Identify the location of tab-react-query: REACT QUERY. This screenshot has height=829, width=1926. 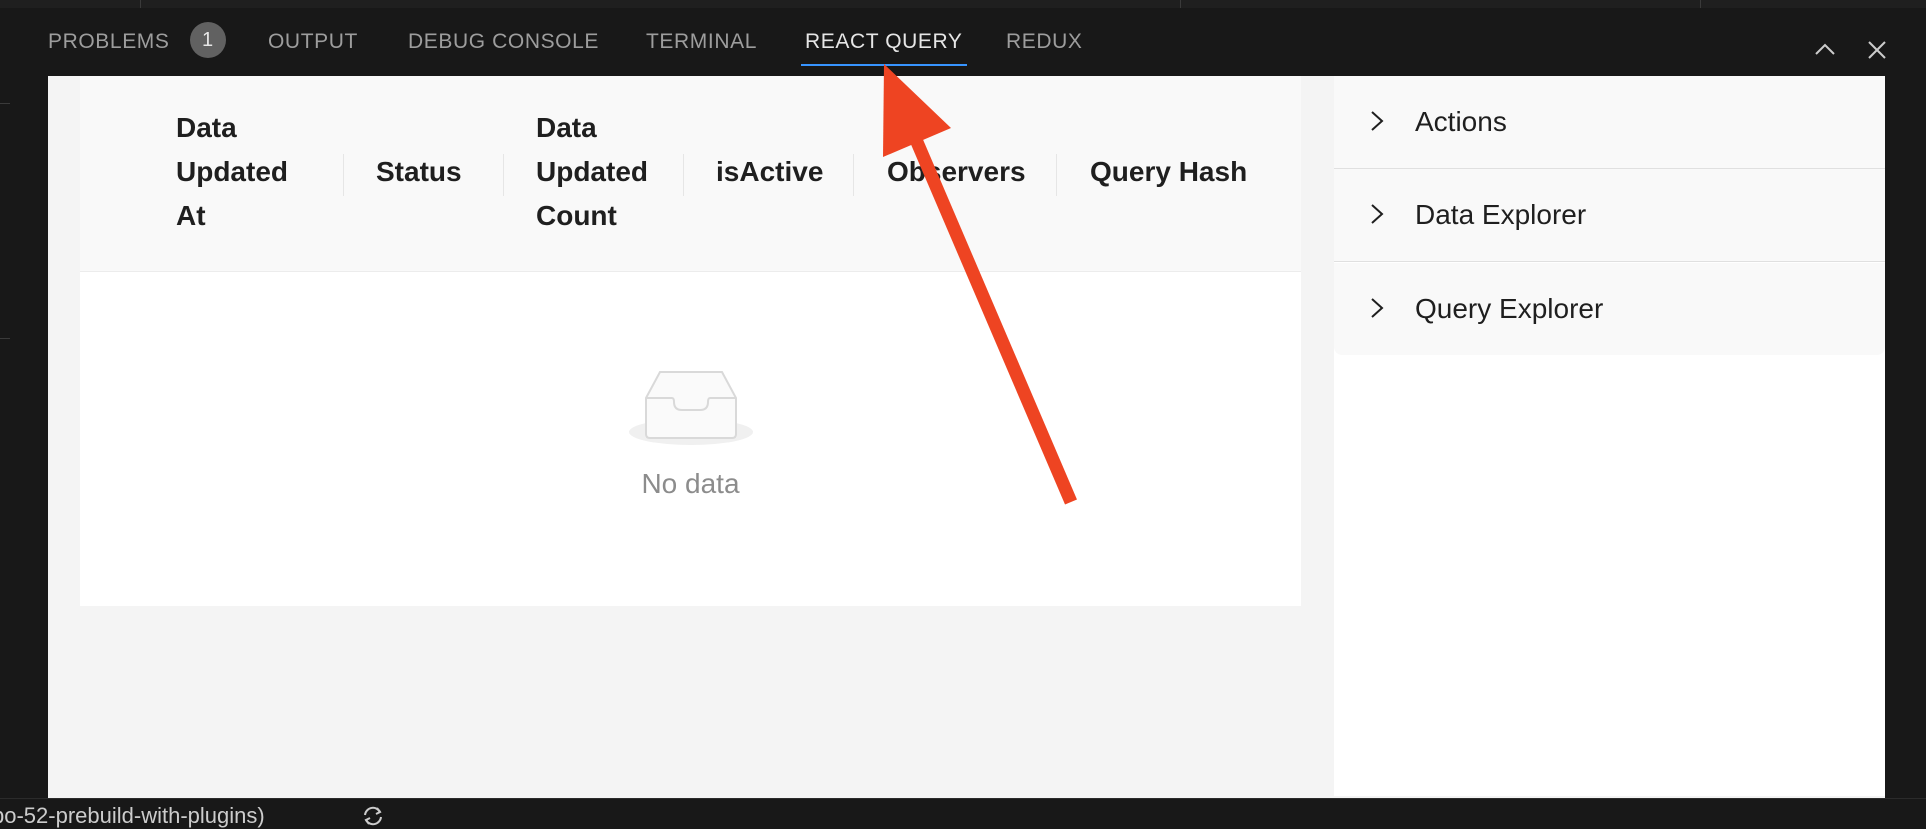
(884, 50).